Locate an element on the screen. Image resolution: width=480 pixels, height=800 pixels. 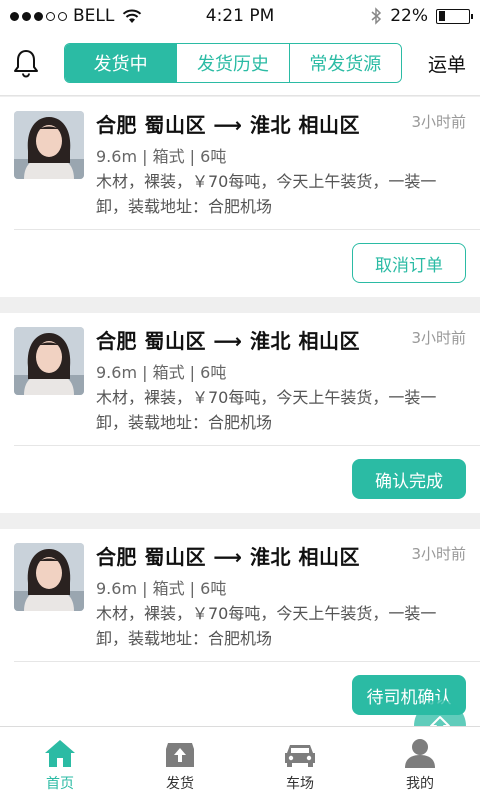
nav-bar: 发货中 发货历史 常发货源 运单 is located at coordinates (240, 64).